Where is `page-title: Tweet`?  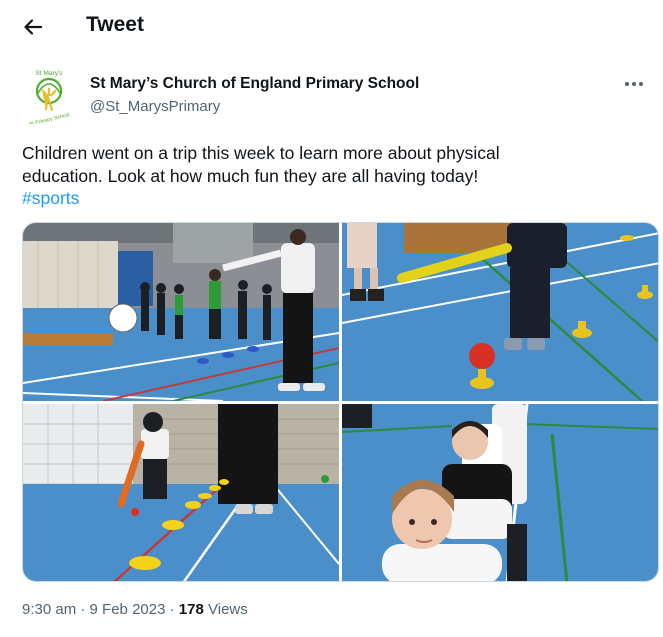 page-title: Tweet is located at coordinates (115, 24).